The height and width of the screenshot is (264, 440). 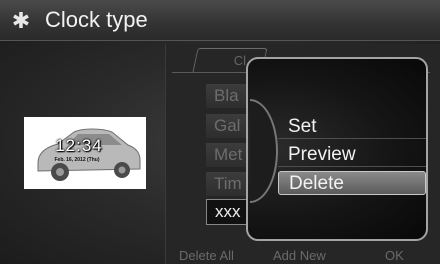 I want to click on ok-button: OK, so click(x=394, y=255).